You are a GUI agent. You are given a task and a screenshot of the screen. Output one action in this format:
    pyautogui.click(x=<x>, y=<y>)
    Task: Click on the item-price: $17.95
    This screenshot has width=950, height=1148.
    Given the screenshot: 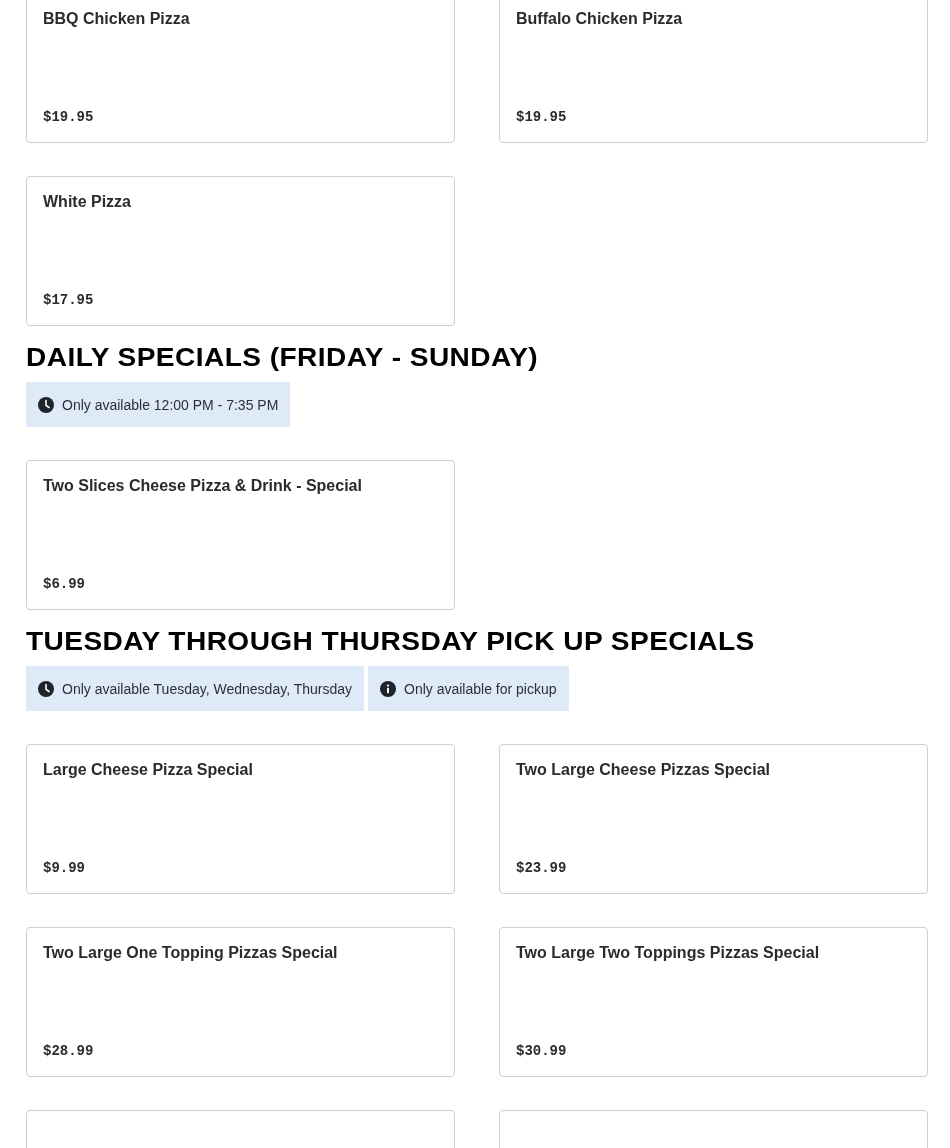 What is the action you would take?
    pyautogui.click(x=69, y=300)
    